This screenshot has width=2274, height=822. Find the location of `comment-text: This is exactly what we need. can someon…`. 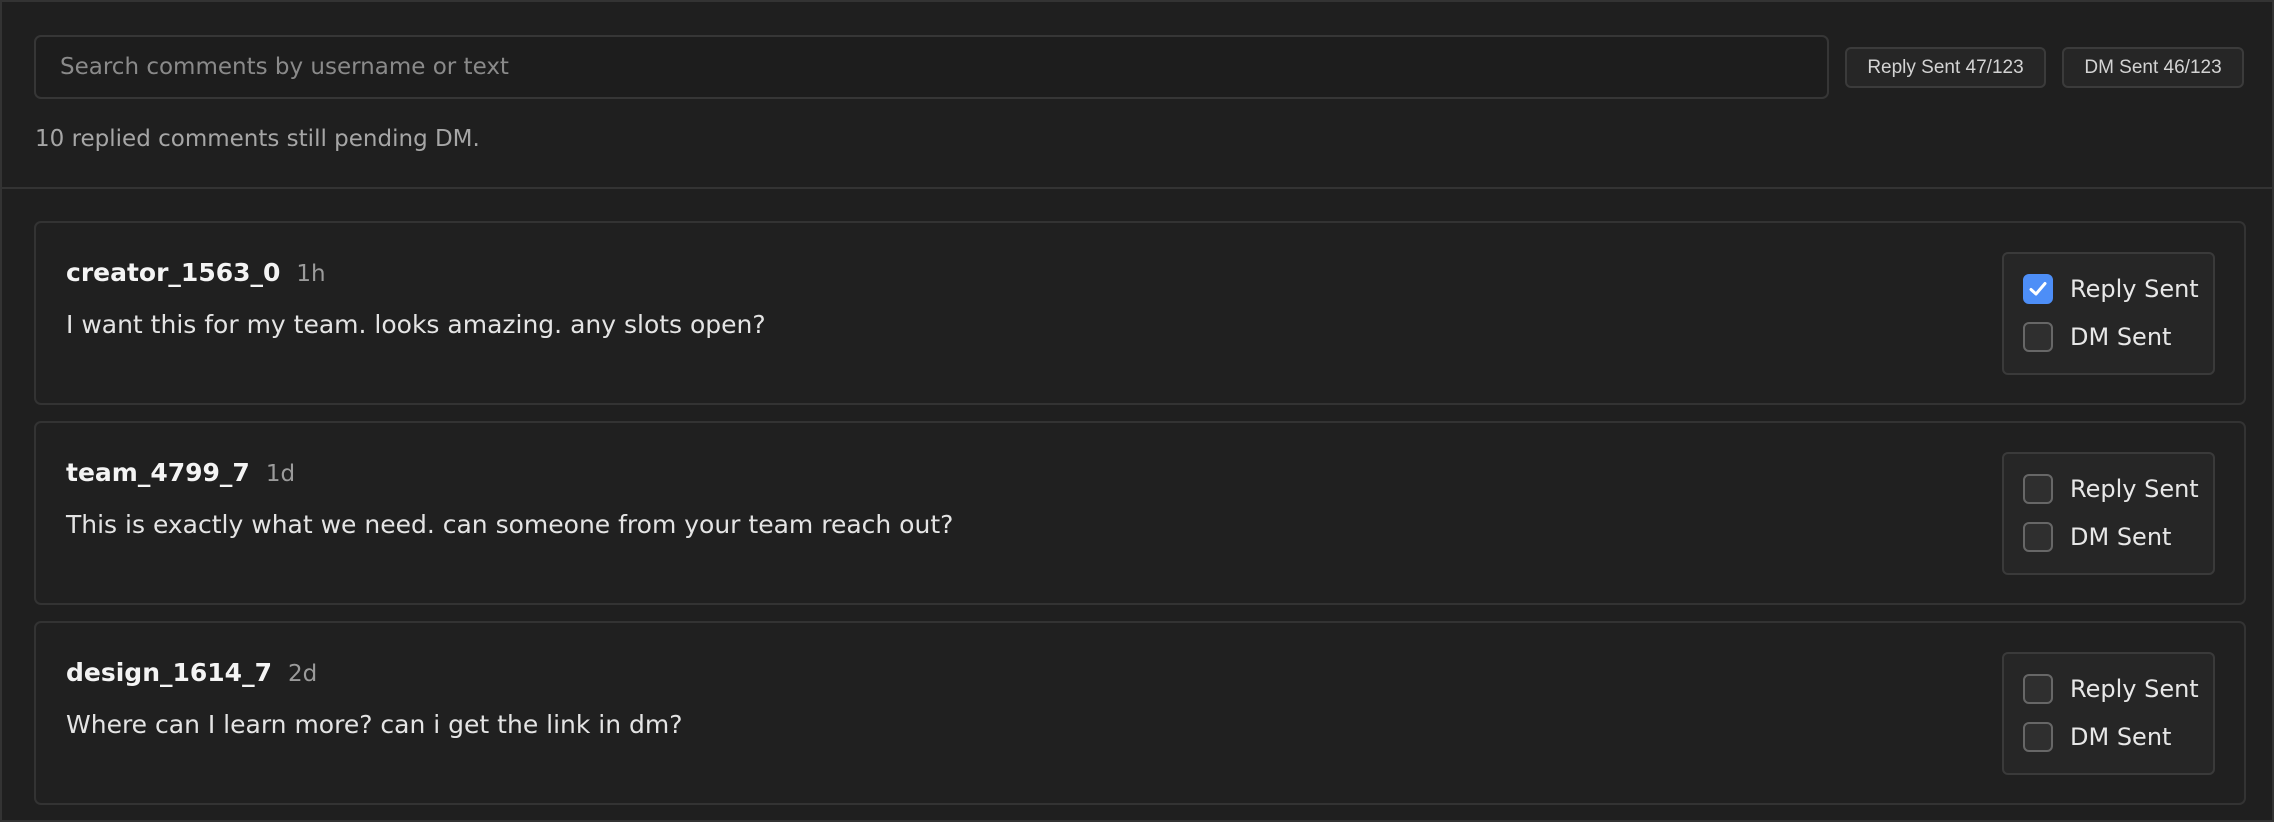

comment-text: This is exactly what we need. can someon… is located at coordinates (510, 524).